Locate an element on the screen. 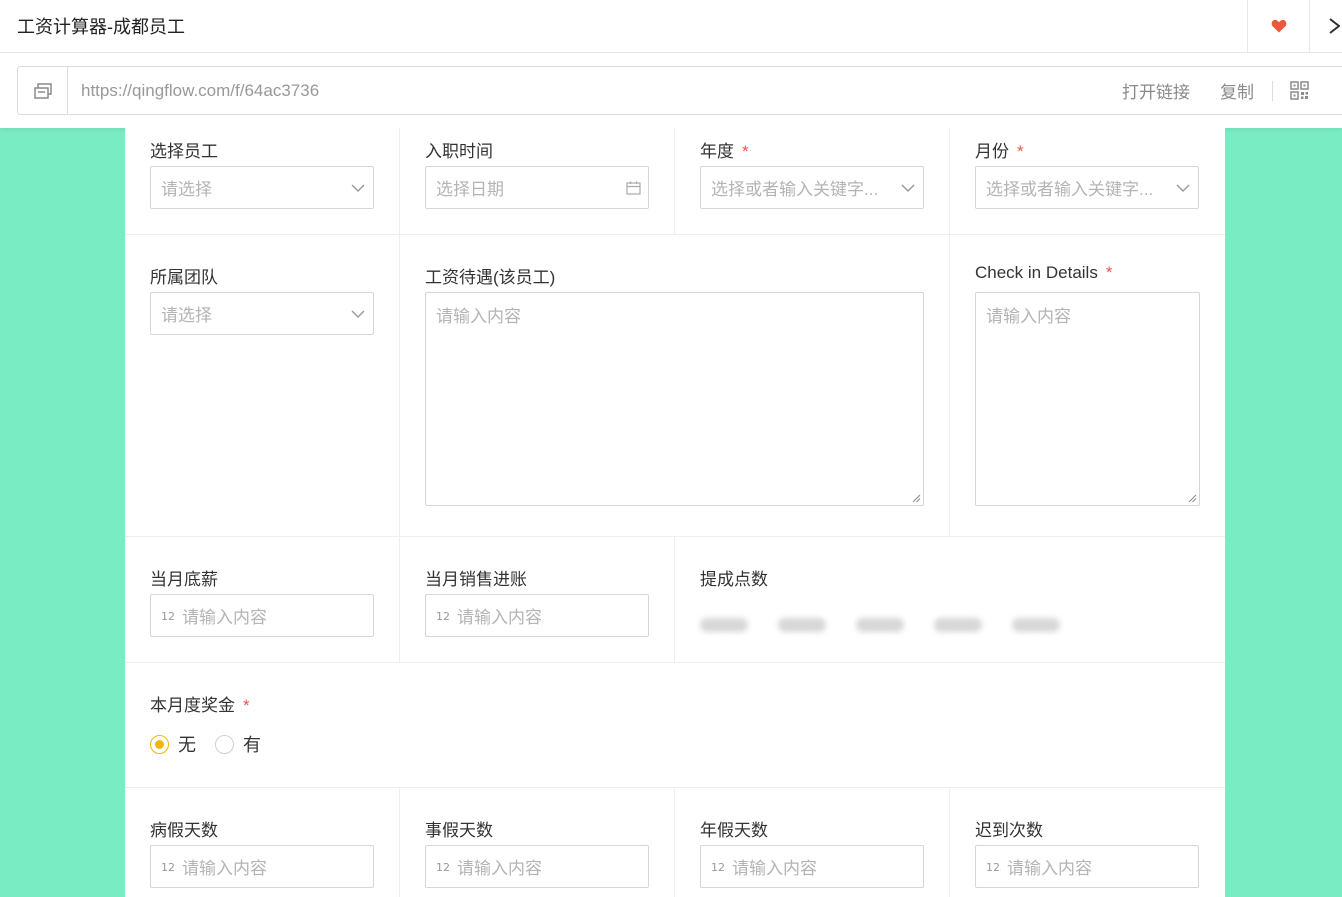  field-annual-days: 年假天数 123 请输入内容 is located at coordinates (812, 842).